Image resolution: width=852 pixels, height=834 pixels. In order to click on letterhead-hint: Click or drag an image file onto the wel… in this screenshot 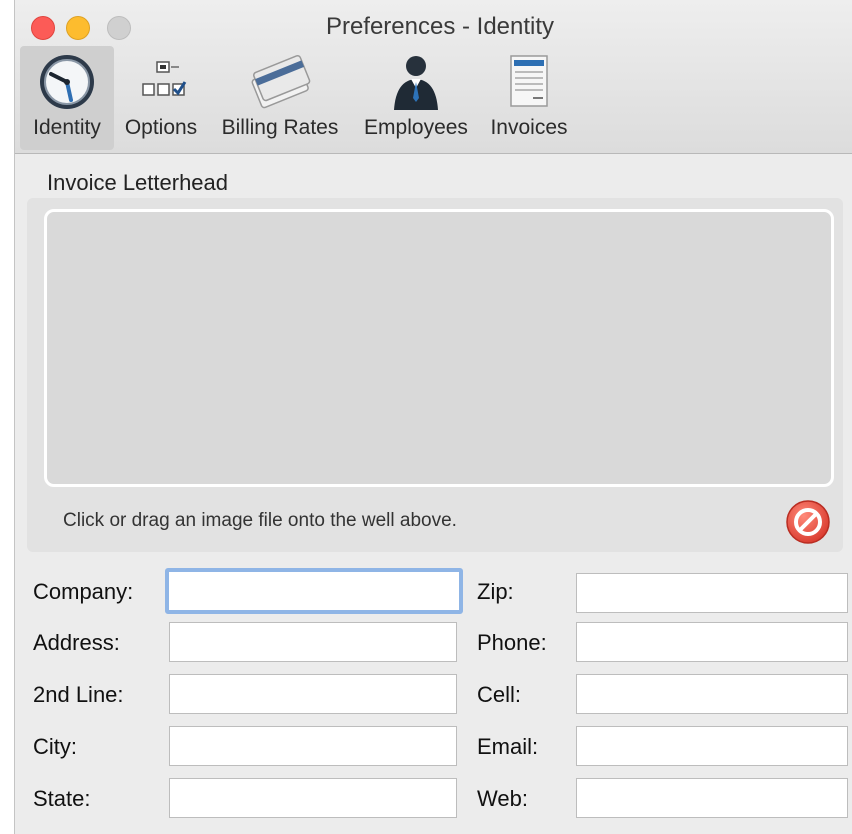, I will do `click(260, 520)`.